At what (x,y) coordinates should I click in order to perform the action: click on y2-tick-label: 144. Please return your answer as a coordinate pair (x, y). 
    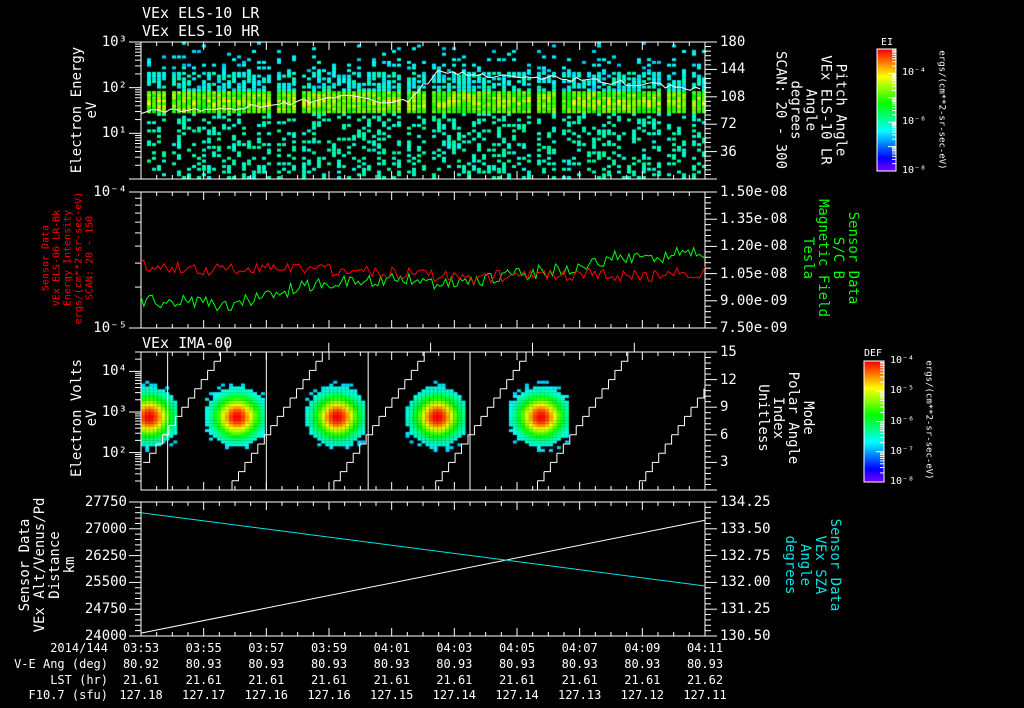
    Looking at the image, I should click on (733, 69).